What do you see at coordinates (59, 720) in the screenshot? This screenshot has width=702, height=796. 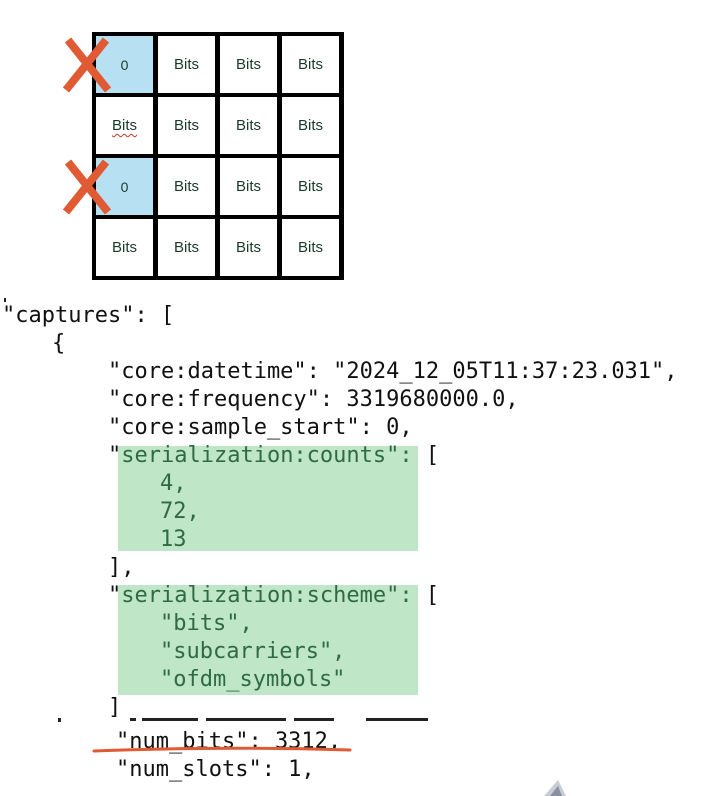 I see `stray-mark` at bounding box center [59, 720].